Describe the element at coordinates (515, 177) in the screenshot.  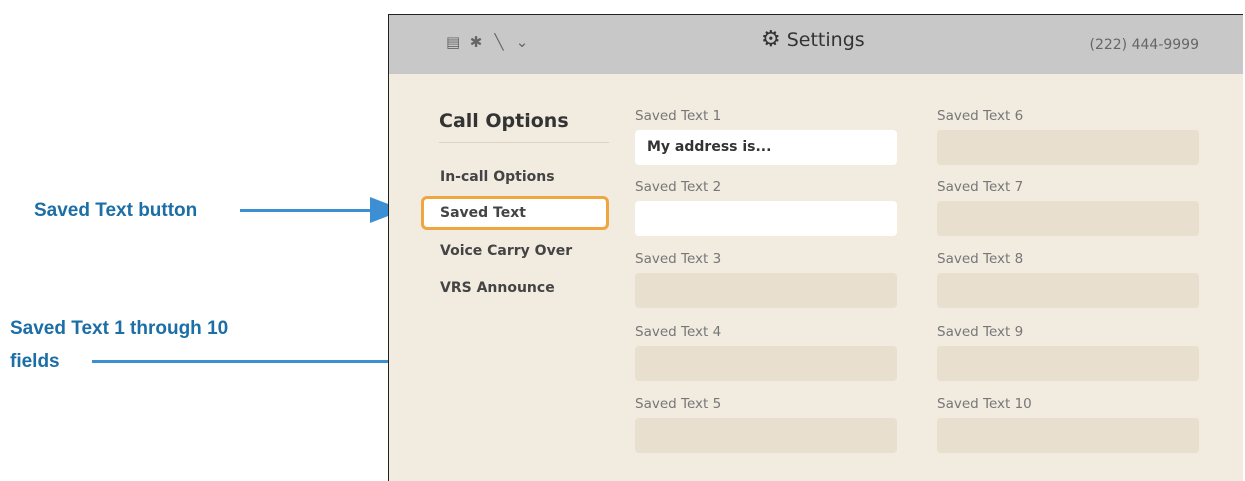
I see `sidebar-item-in-call-options: In-call Options` at that location.